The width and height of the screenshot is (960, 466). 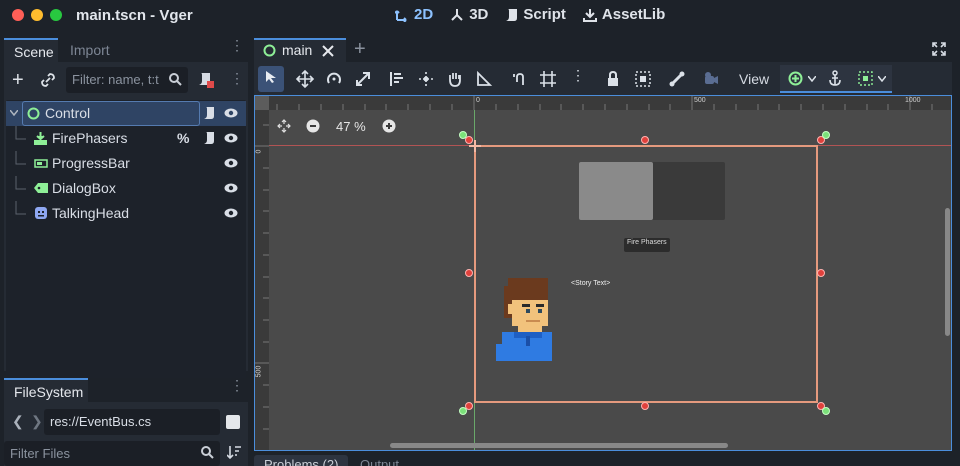 I want to click on instance-scene-icon, so click(x=48, y=80).